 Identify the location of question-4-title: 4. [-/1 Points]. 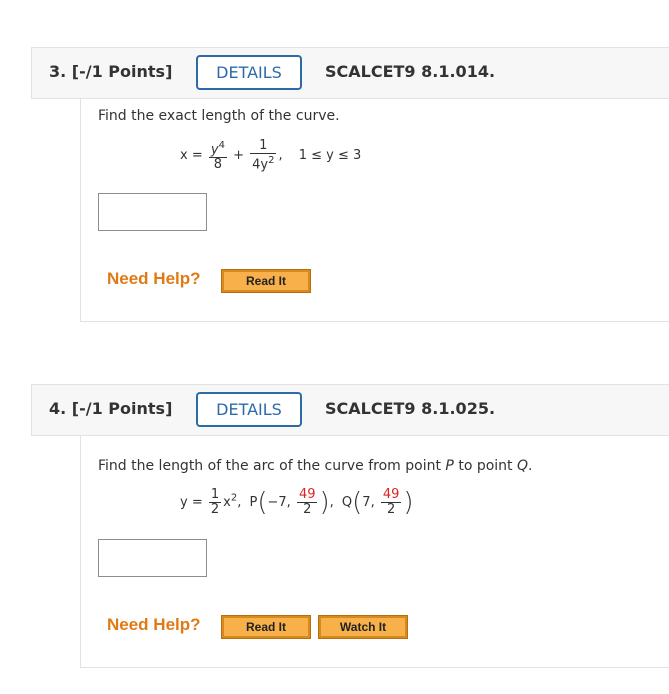
(110, 408).